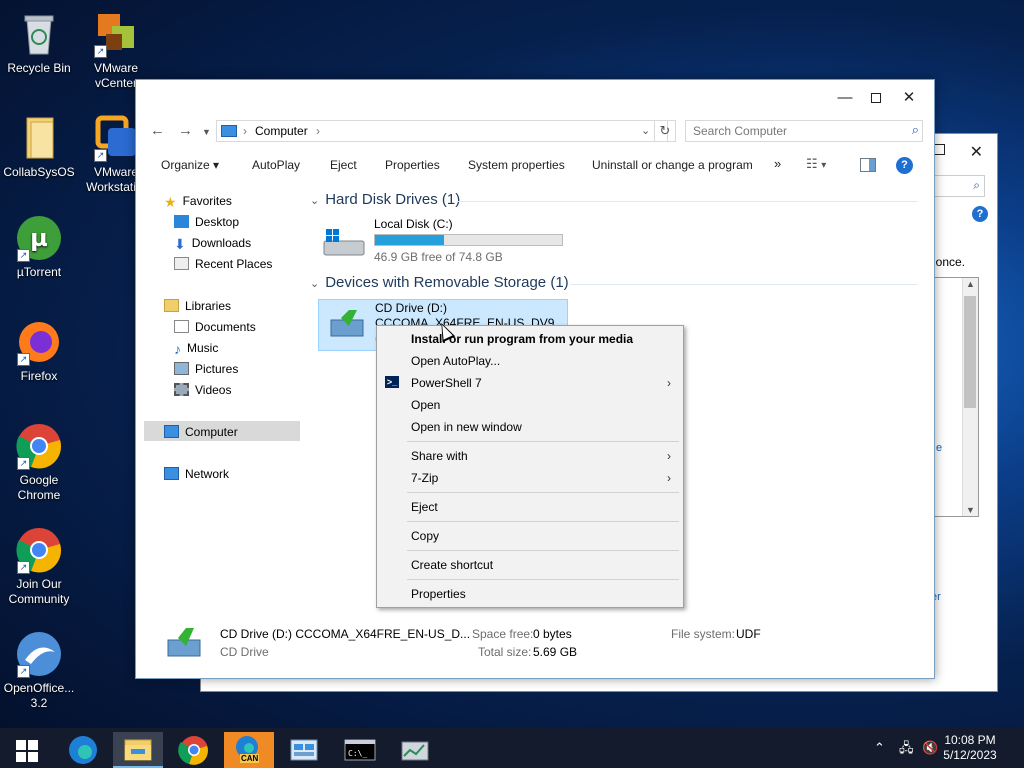 This screenshot has width=1024, height=768. I want to click on nav-item-libraries: Libraries, so click(197, 306).